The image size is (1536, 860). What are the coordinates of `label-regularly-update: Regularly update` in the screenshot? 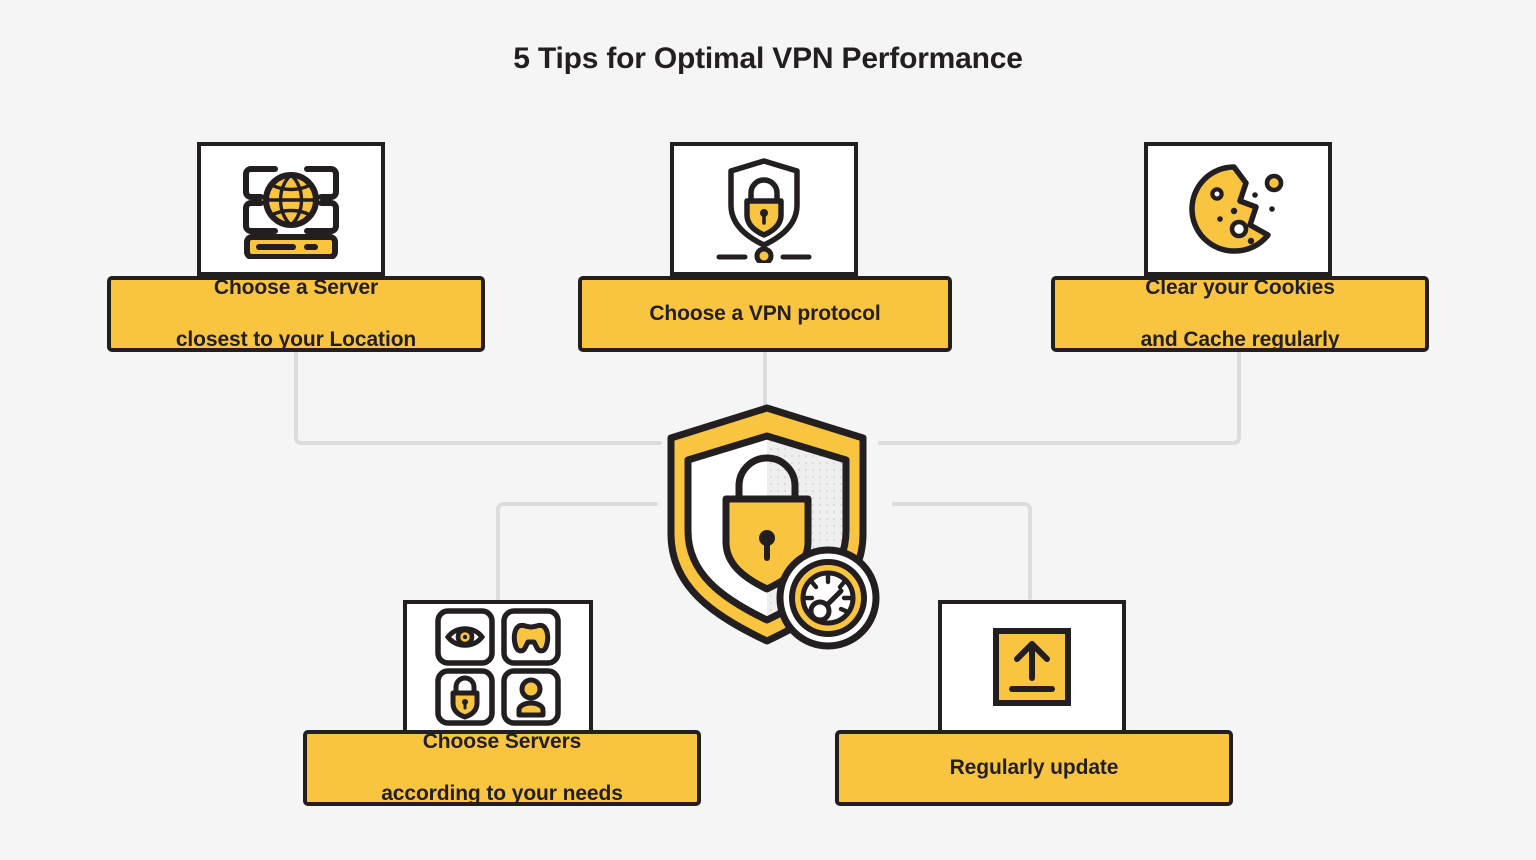 It's located at (1034, 768).